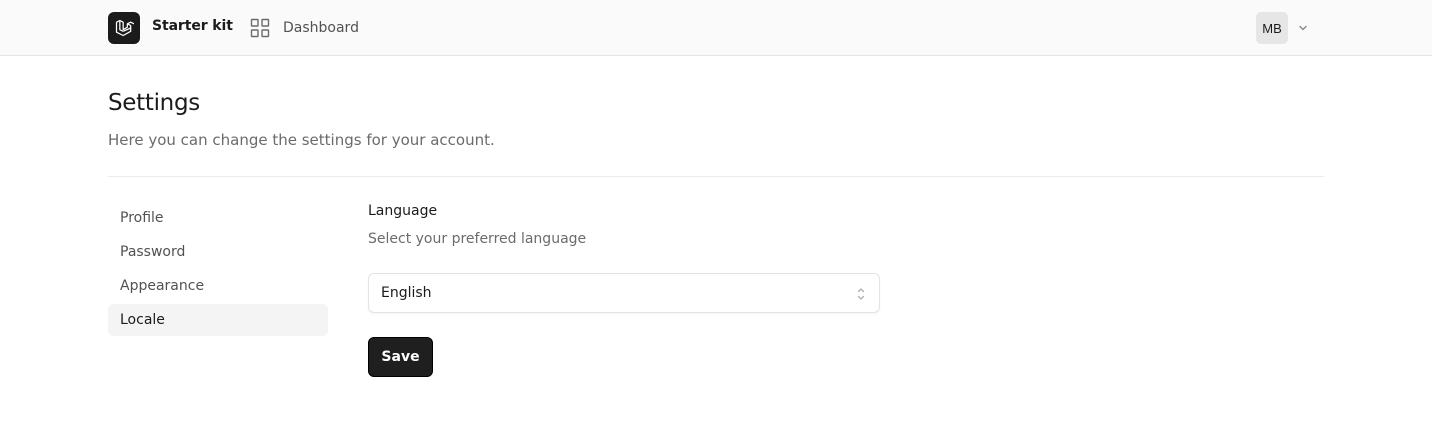  I want to click on divider, so click(716, 176).